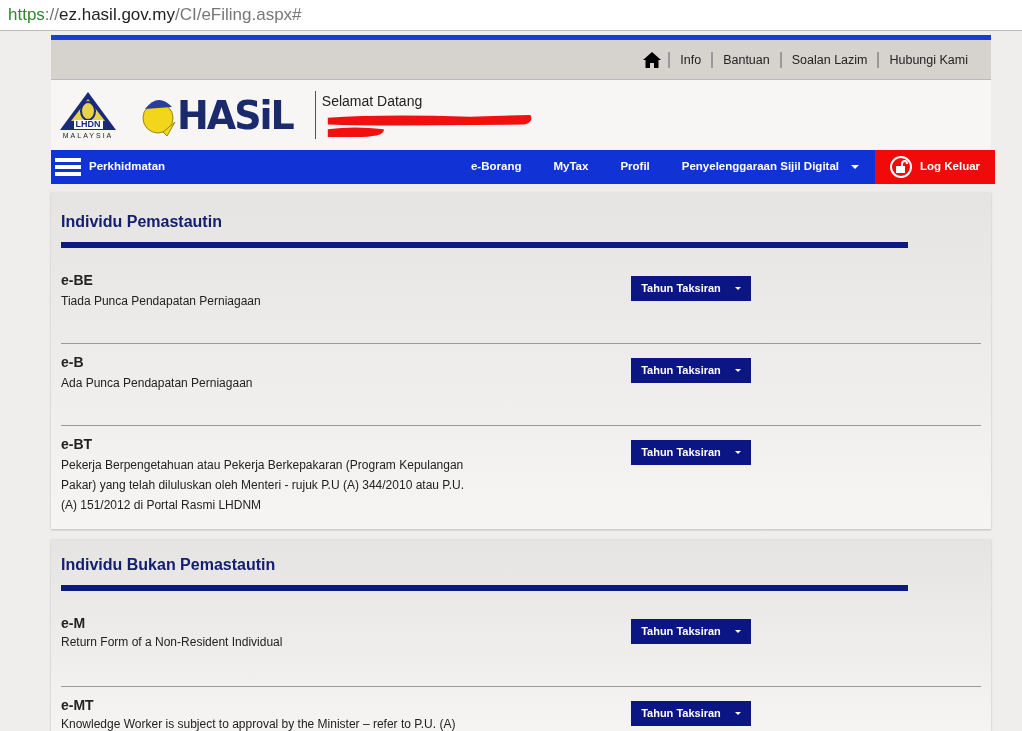  I want to click on logo-text: LHDN, so click(88, 124).